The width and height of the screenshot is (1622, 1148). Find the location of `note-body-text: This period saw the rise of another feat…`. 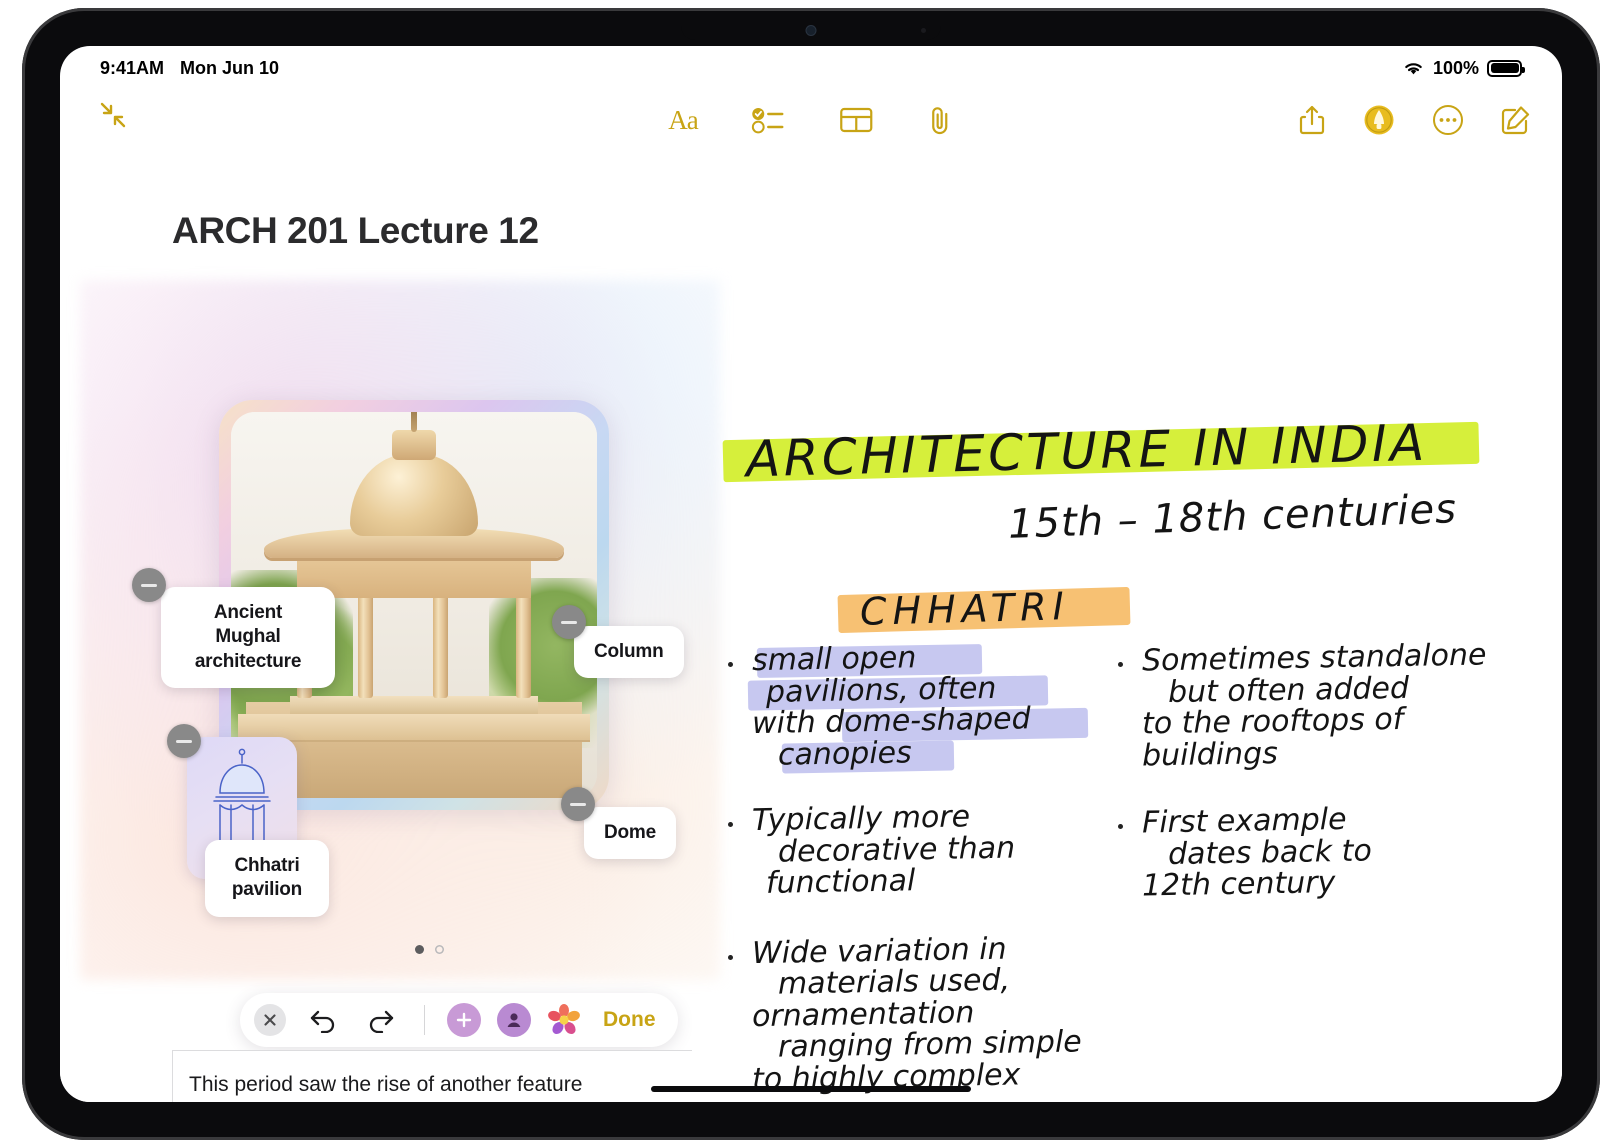

note-body-text: This period saw the rise of another feat… is located at coordinates (432, 1076).